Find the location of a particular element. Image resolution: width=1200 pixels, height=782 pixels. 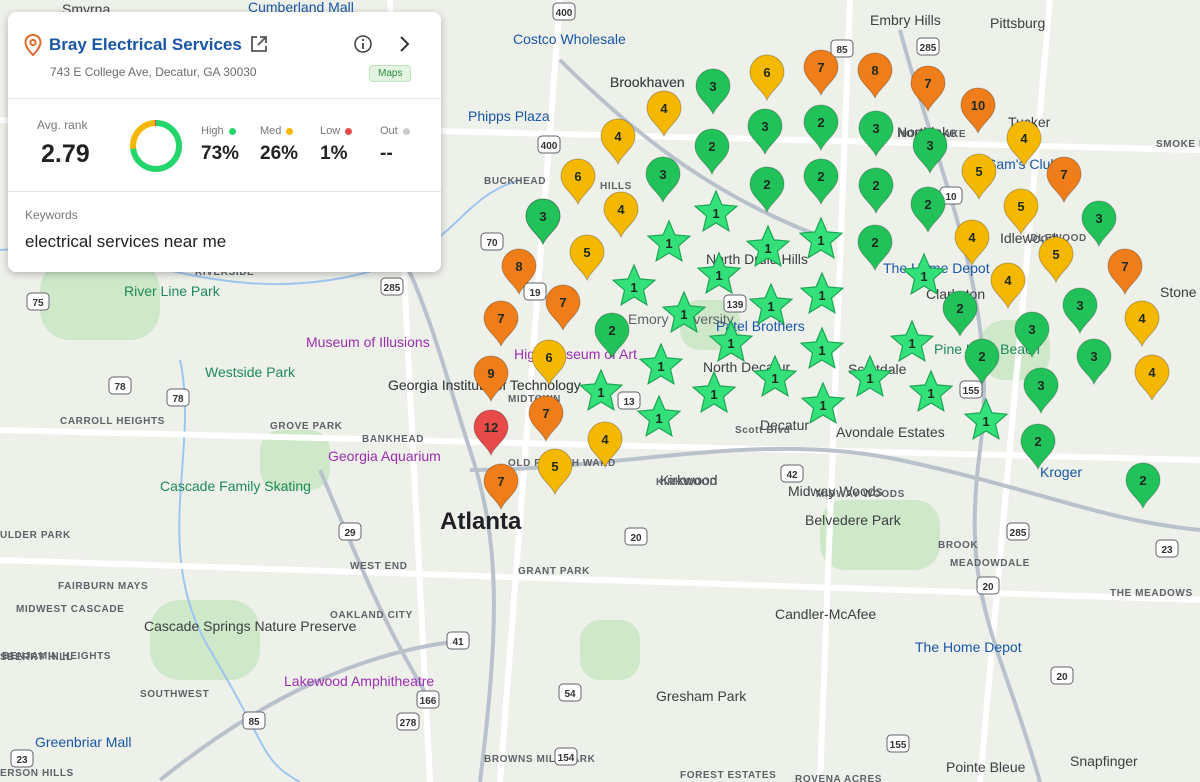

neighborhood-label: Gresham Park is located at coordinates (701, 696).